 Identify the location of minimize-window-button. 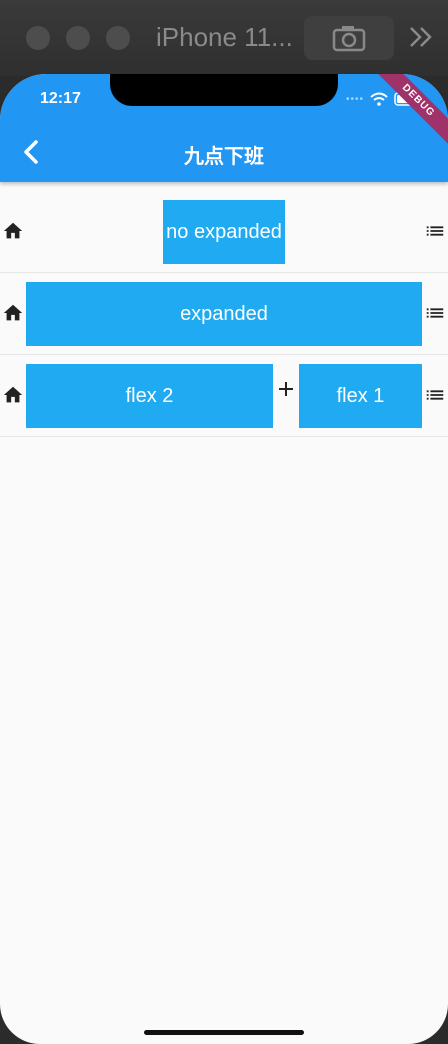
(78, 38).